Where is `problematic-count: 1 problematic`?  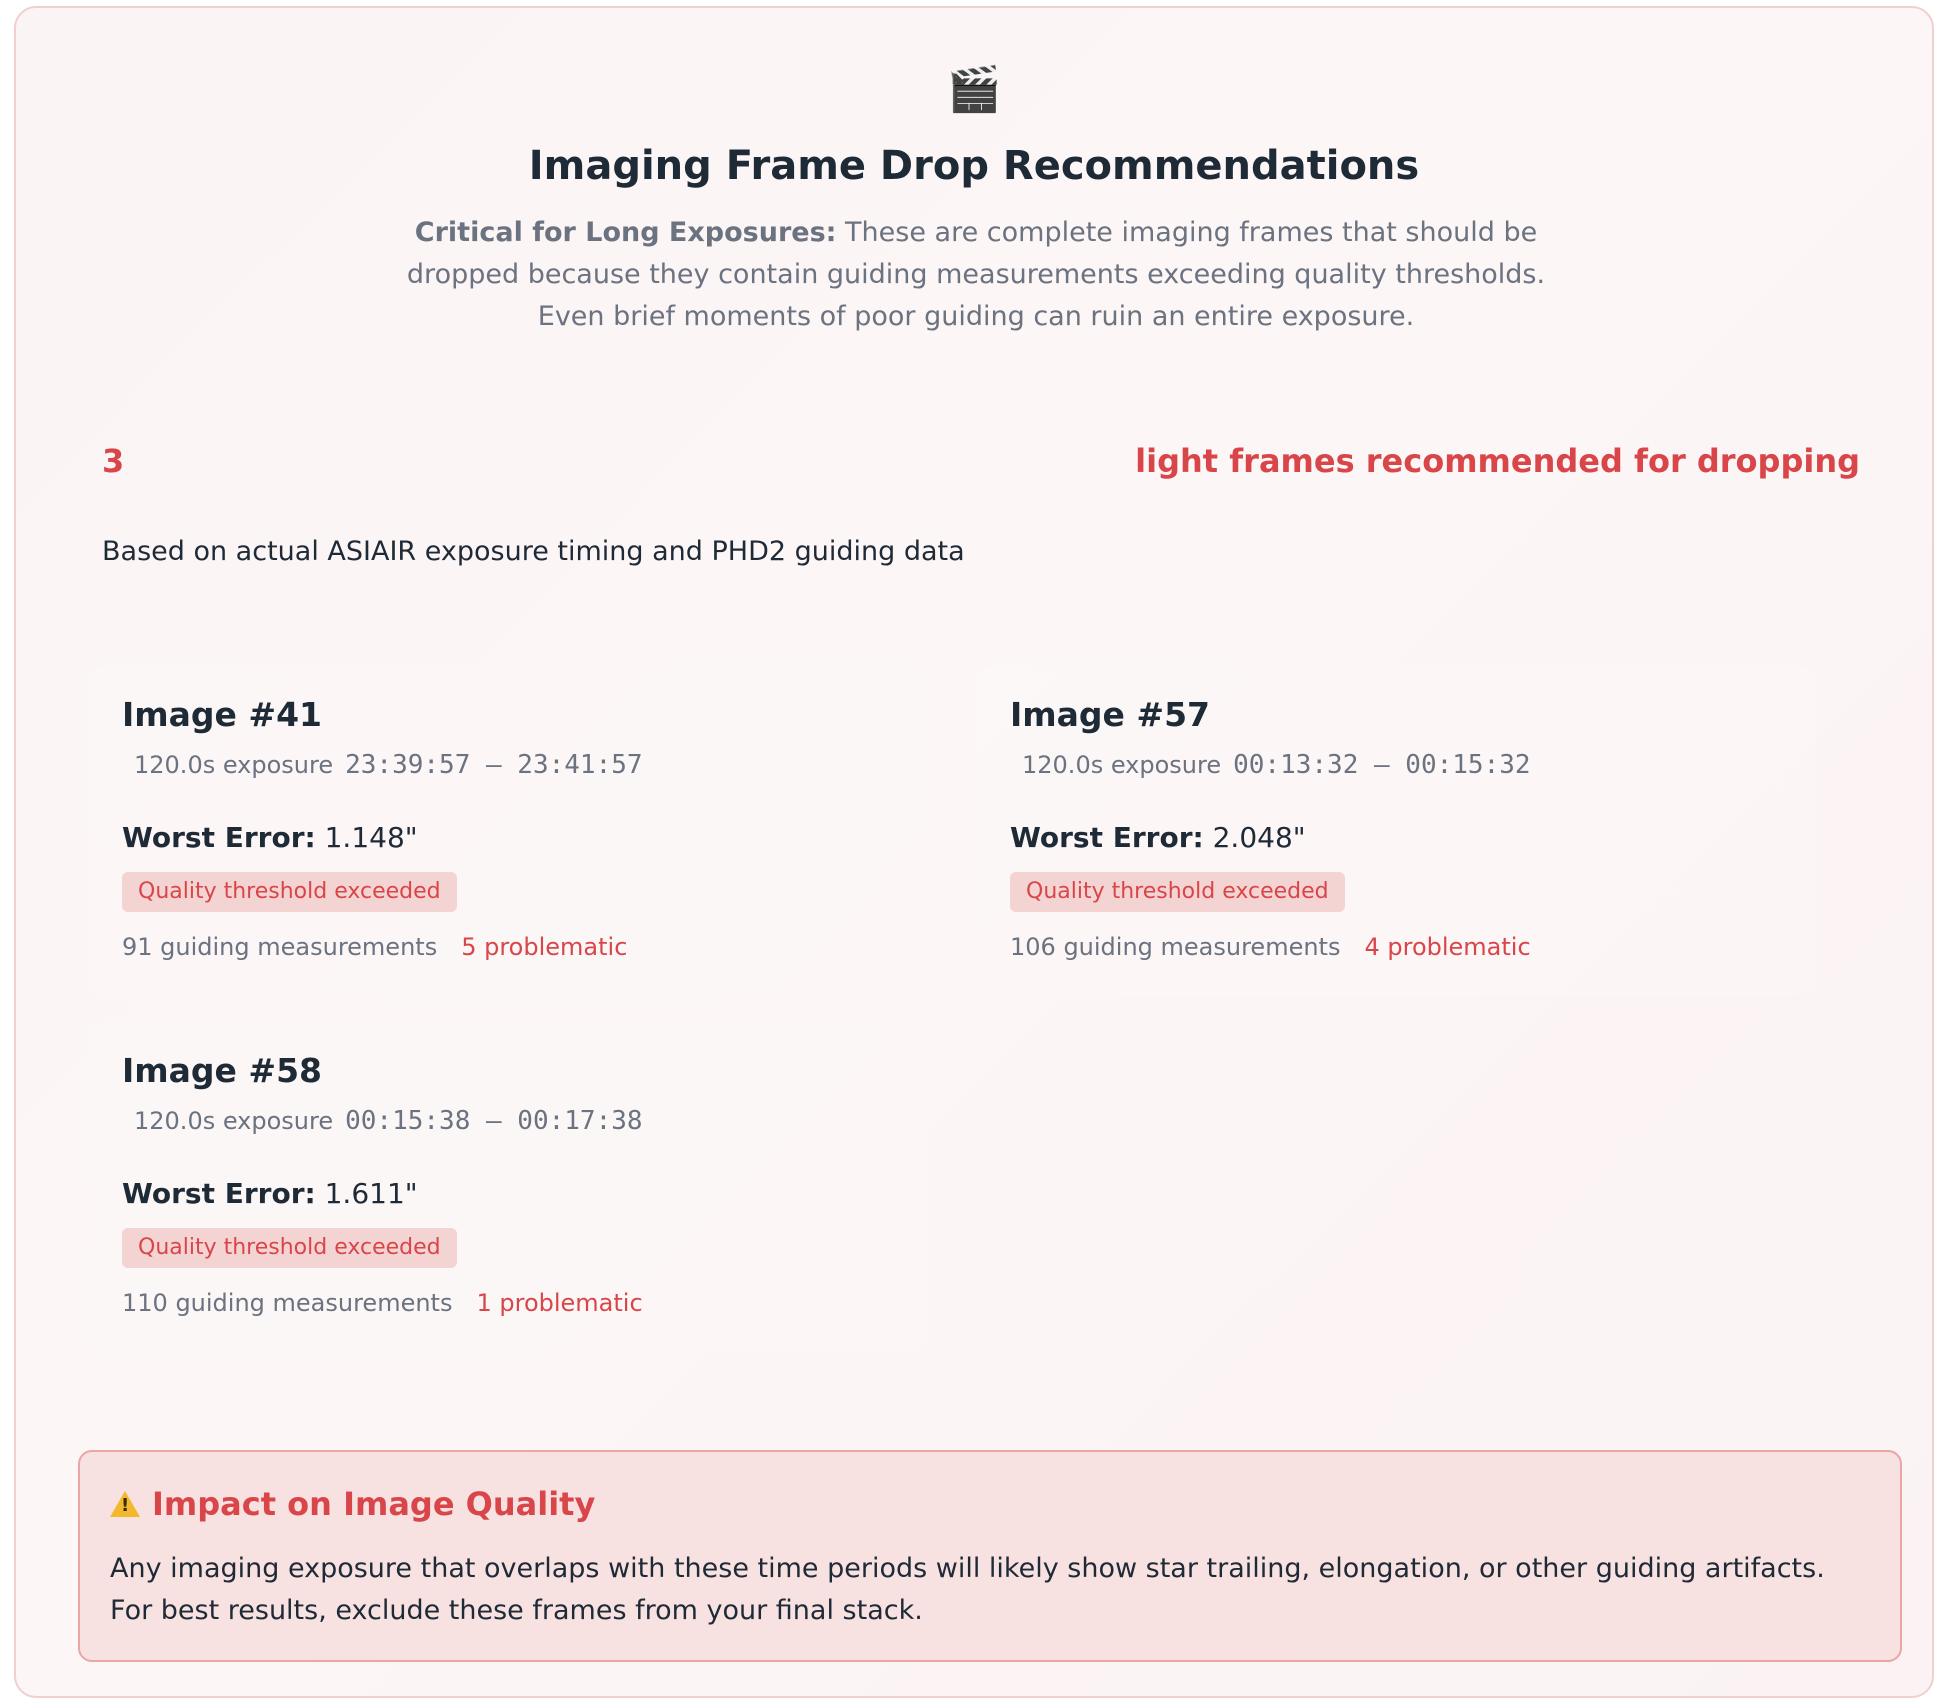 problematic-count: 1 problematic is located at coordinates (559, 1303).